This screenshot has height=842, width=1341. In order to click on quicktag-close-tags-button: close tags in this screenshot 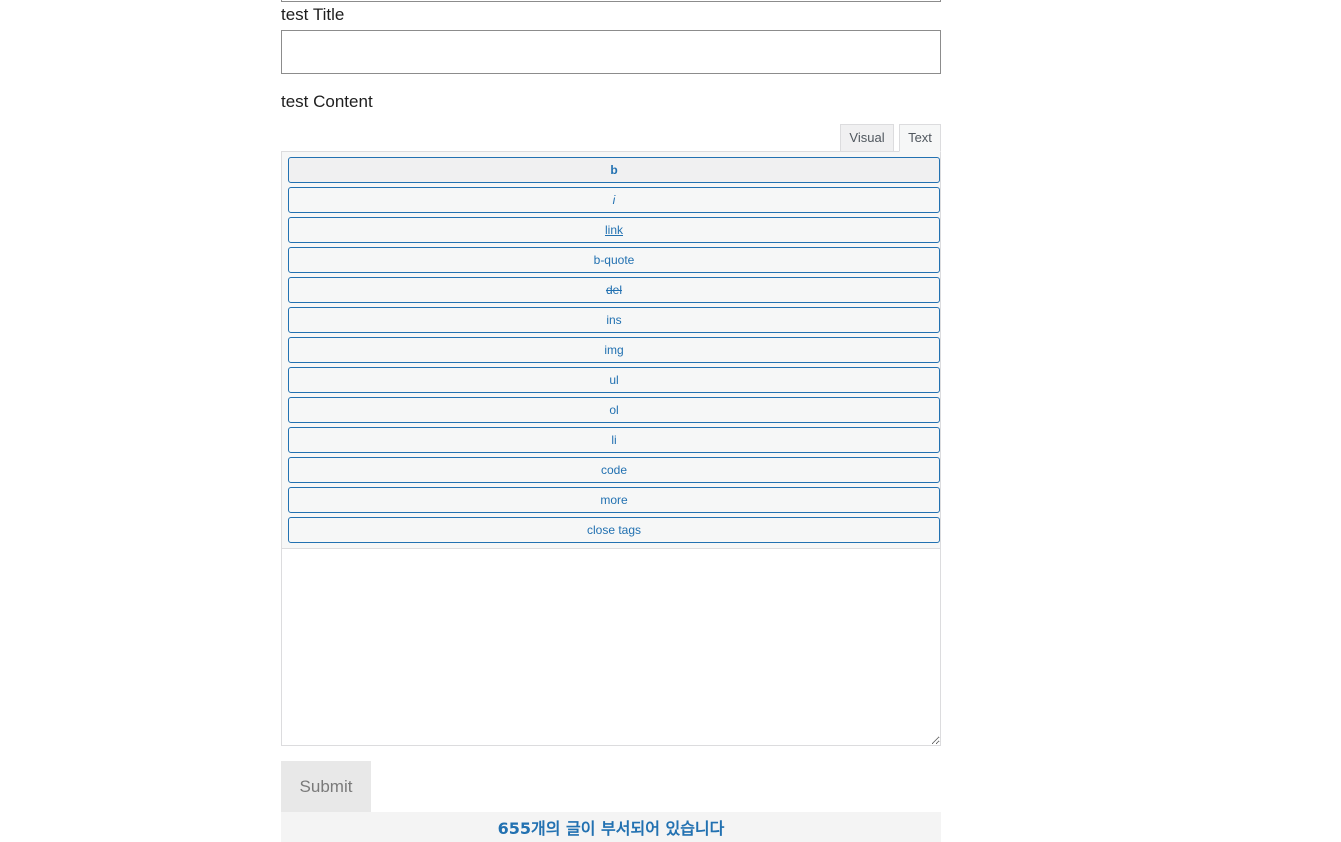, I will do `click(614, 530)`.